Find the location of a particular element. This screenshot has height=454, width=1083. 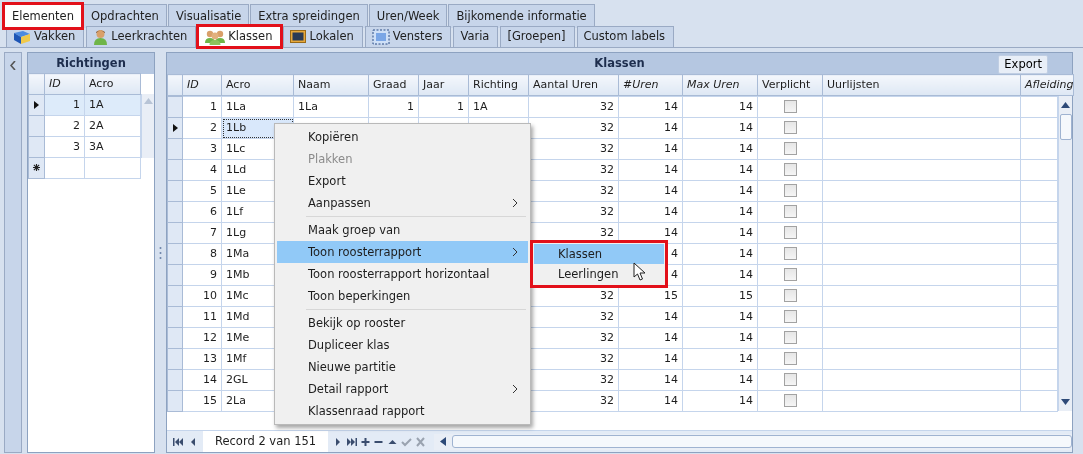

add-icon is located at coordinates (365, 441).